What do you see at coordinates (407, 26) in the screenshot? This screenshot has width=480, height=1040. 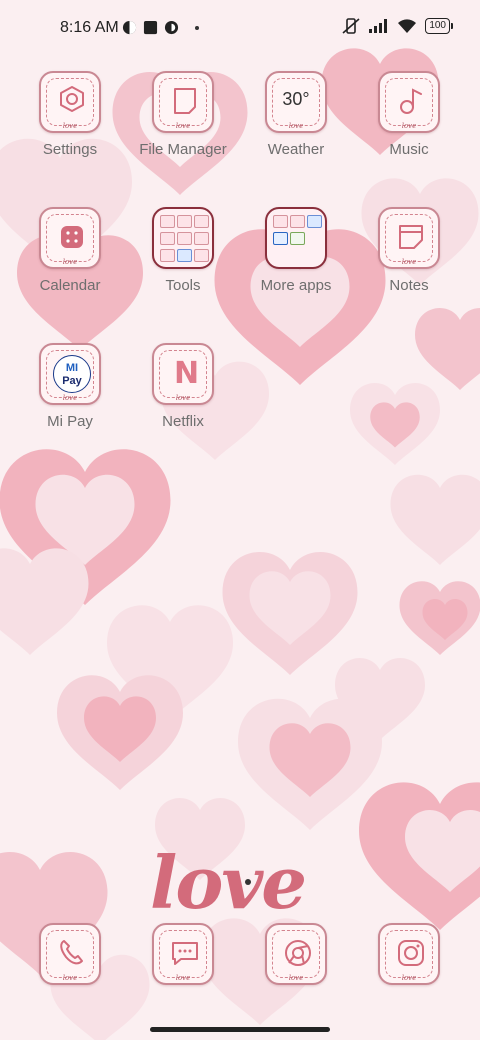 I see `wifi-icon` at bounding box center [407, 26].